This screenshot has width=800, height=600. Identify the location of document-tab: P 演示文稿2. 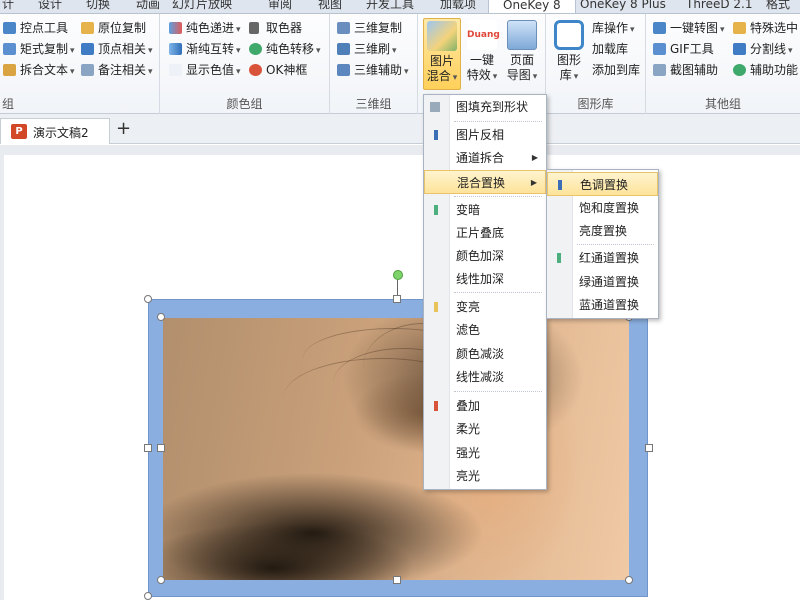
(55, 131).